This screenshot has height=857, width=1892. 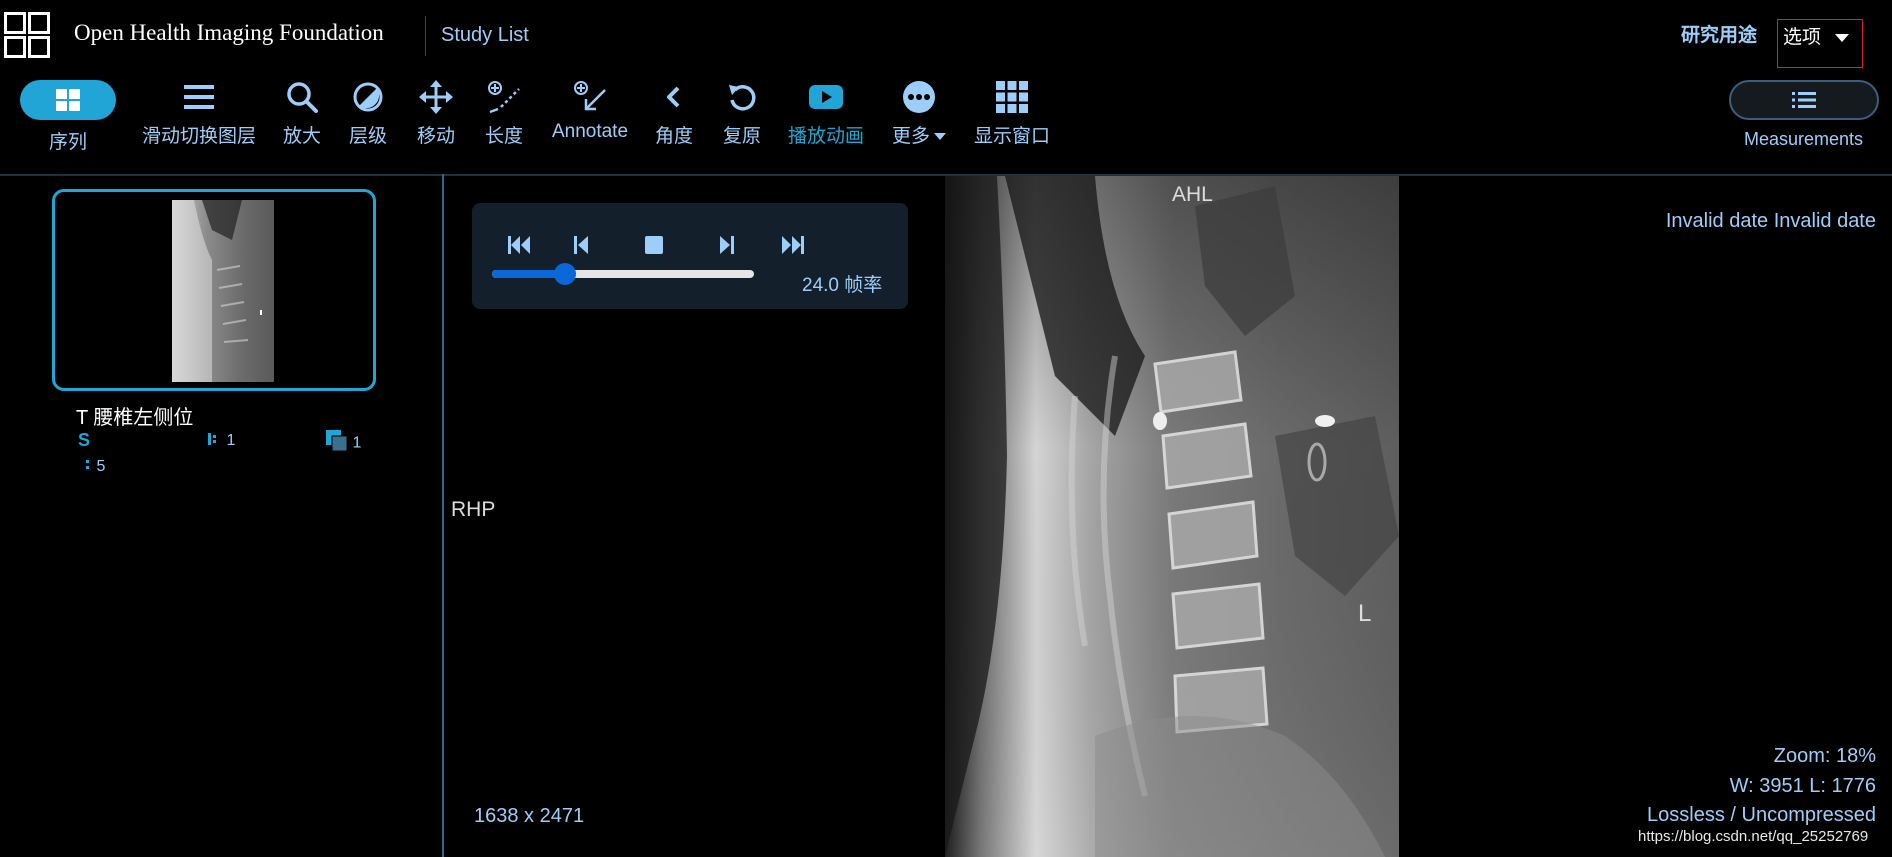 What do you see at coordinates (1012, 97) in the screenshot?
I see `grid-layout-icon` at bounding box center [1012, 97].